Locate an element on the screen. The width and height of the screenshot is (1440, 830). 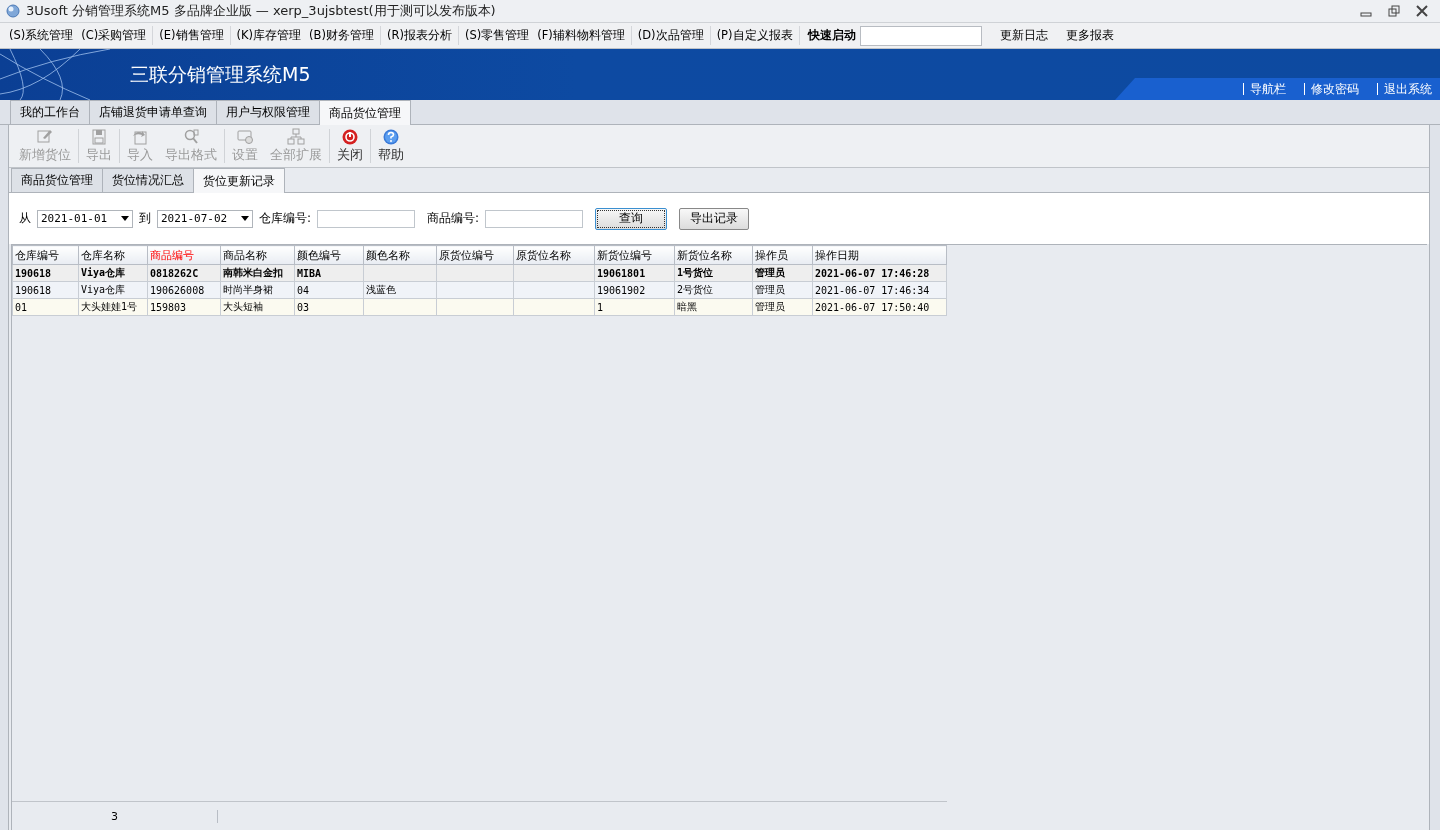
edit-icon is located at coordinates (45, 137).